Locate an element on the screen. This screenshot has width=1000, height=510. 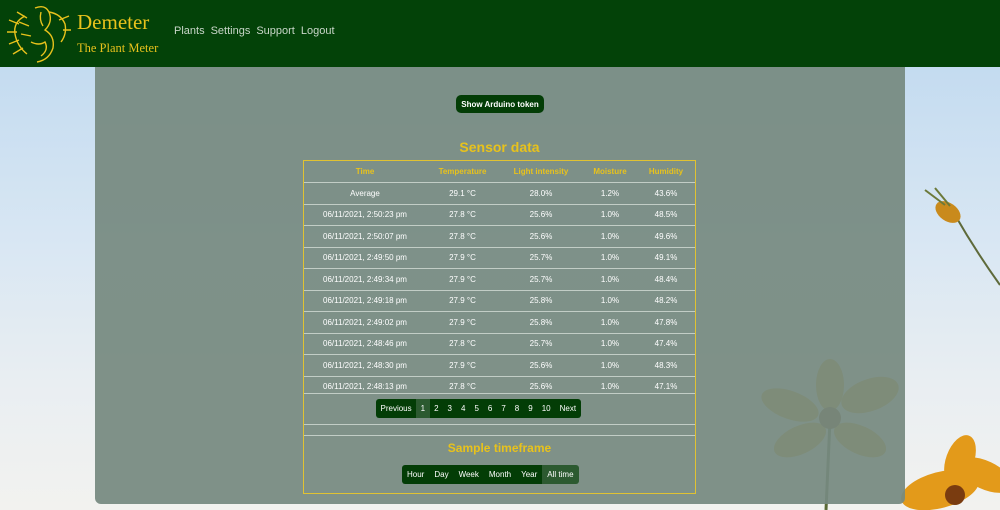
sample-timeframe-title: Sample timeframe is located at coordinates (499, 448).